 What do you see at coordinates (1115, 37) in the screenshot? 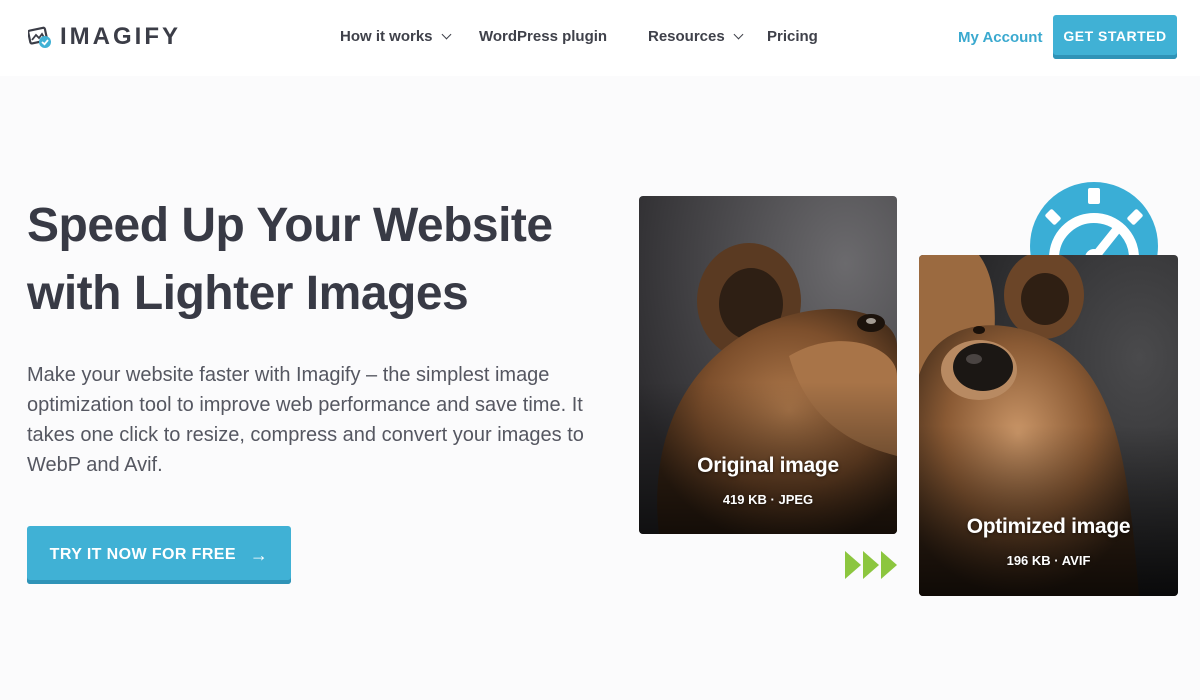
I see `get-started-button: GET STARTED` at bounding box center [1115, 37].